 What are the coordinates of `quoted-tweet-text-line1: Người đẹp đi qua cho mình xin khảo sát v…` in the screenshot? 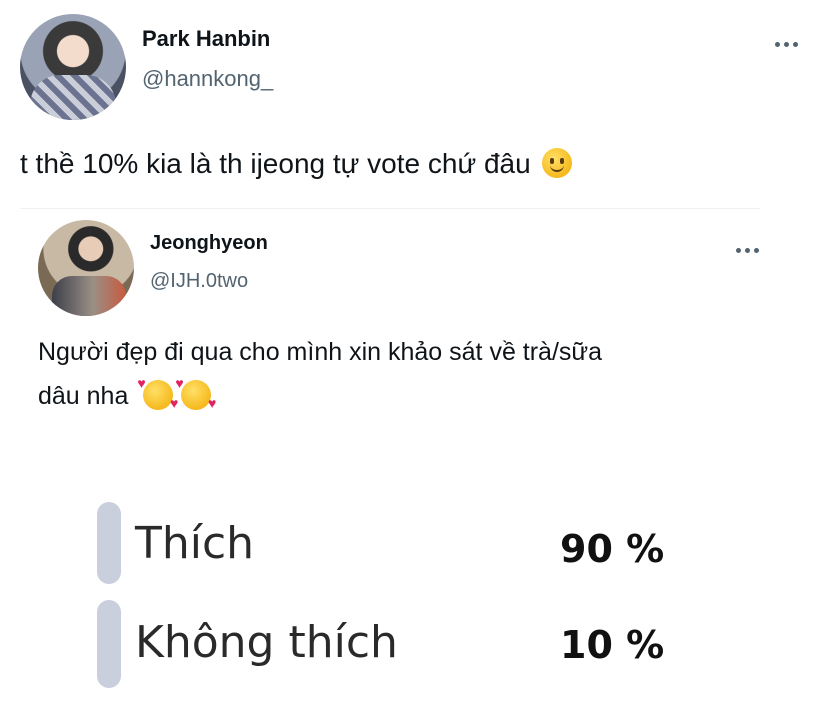 It's located at (320, 352).